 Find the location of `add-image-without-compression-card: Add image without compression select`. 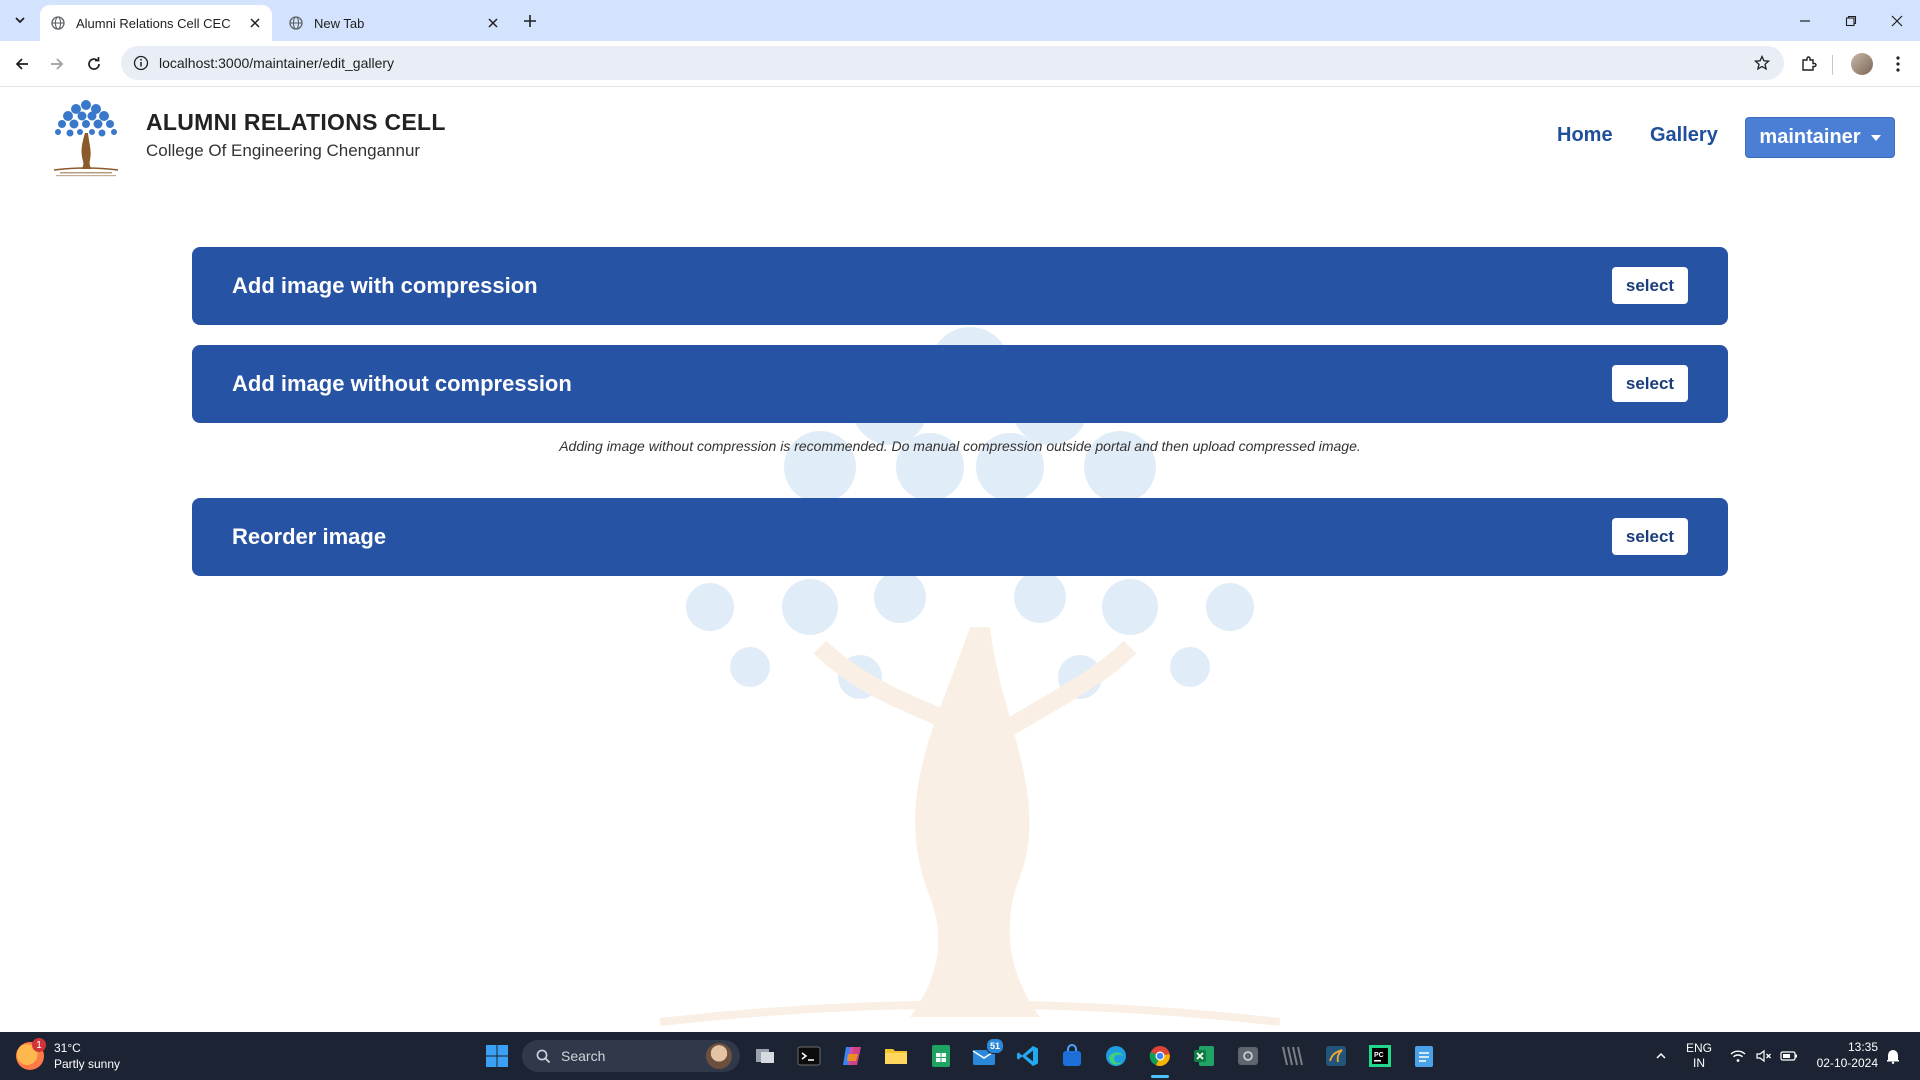

add-image-without-compression-card: Add image without compression select is located at coordinates (960, 384).